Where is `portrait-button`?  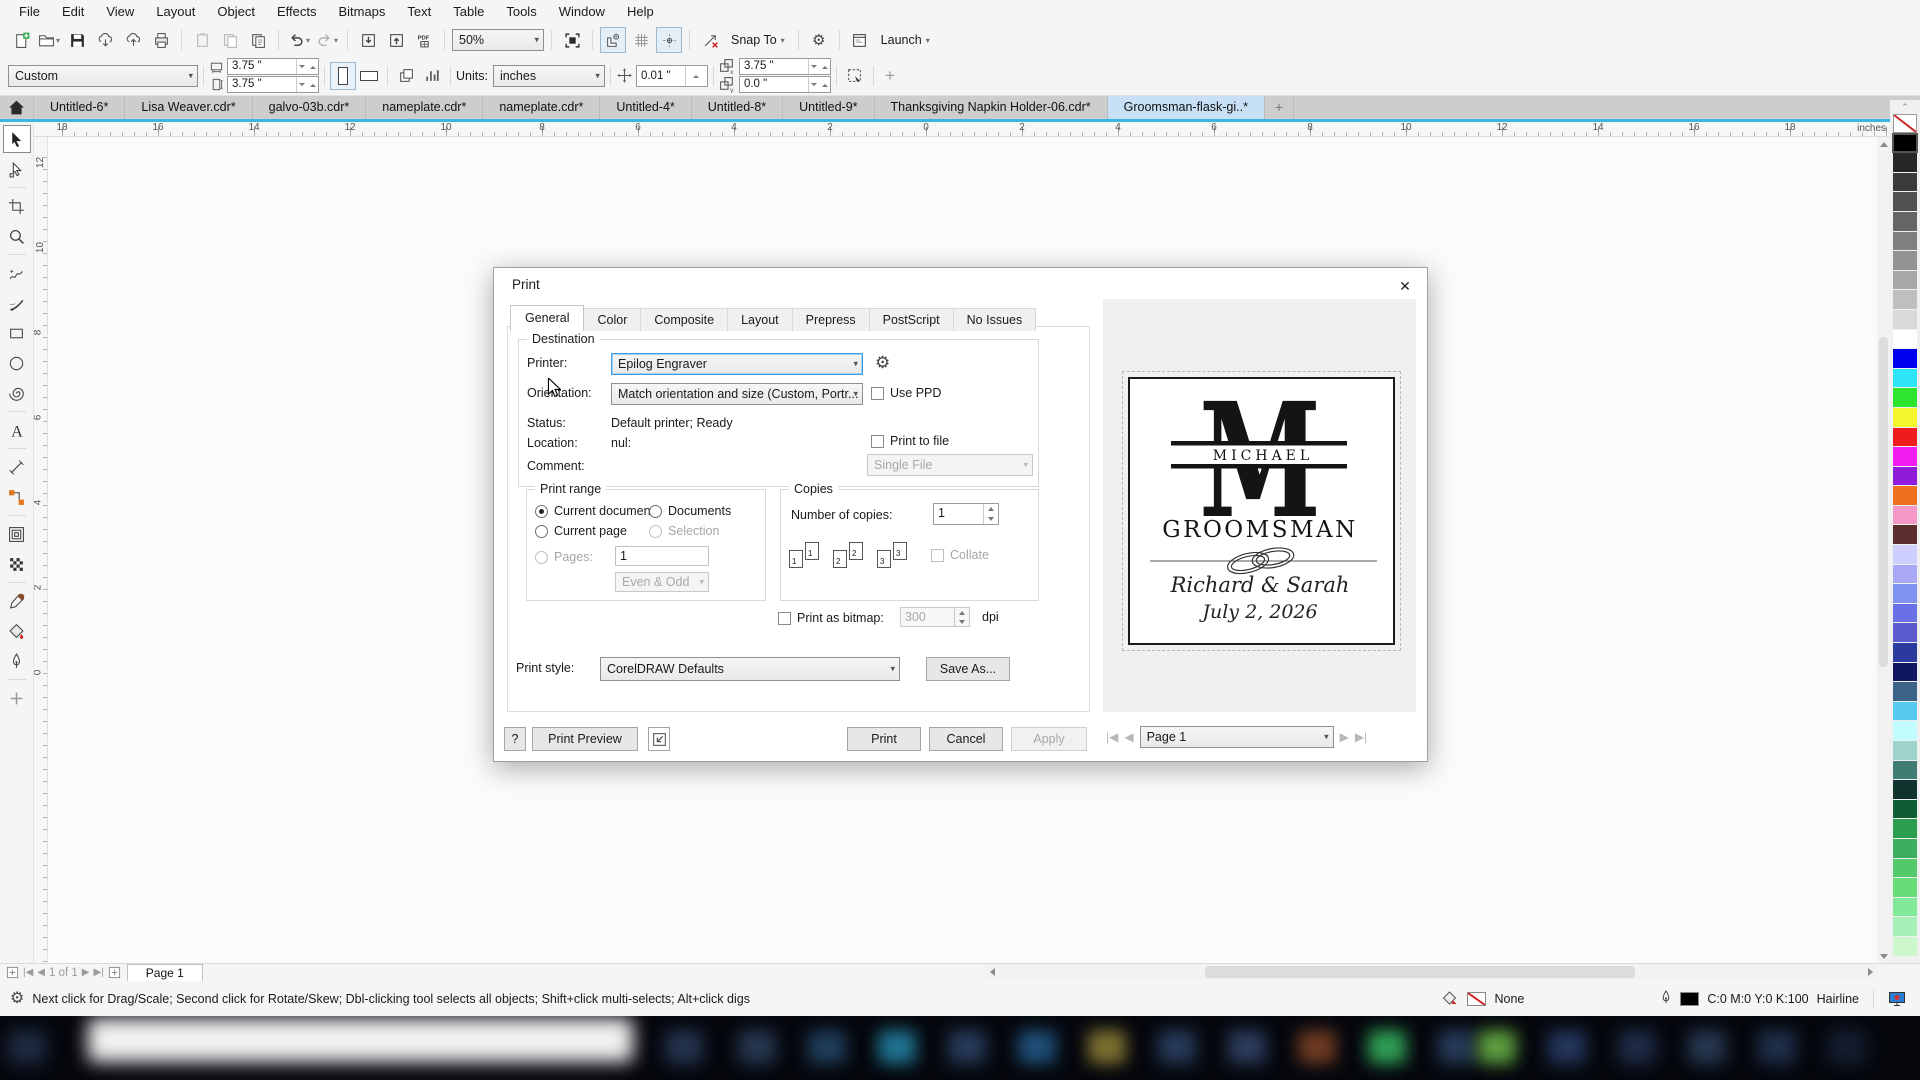
portrait-button is located at coordinates (343, 75).